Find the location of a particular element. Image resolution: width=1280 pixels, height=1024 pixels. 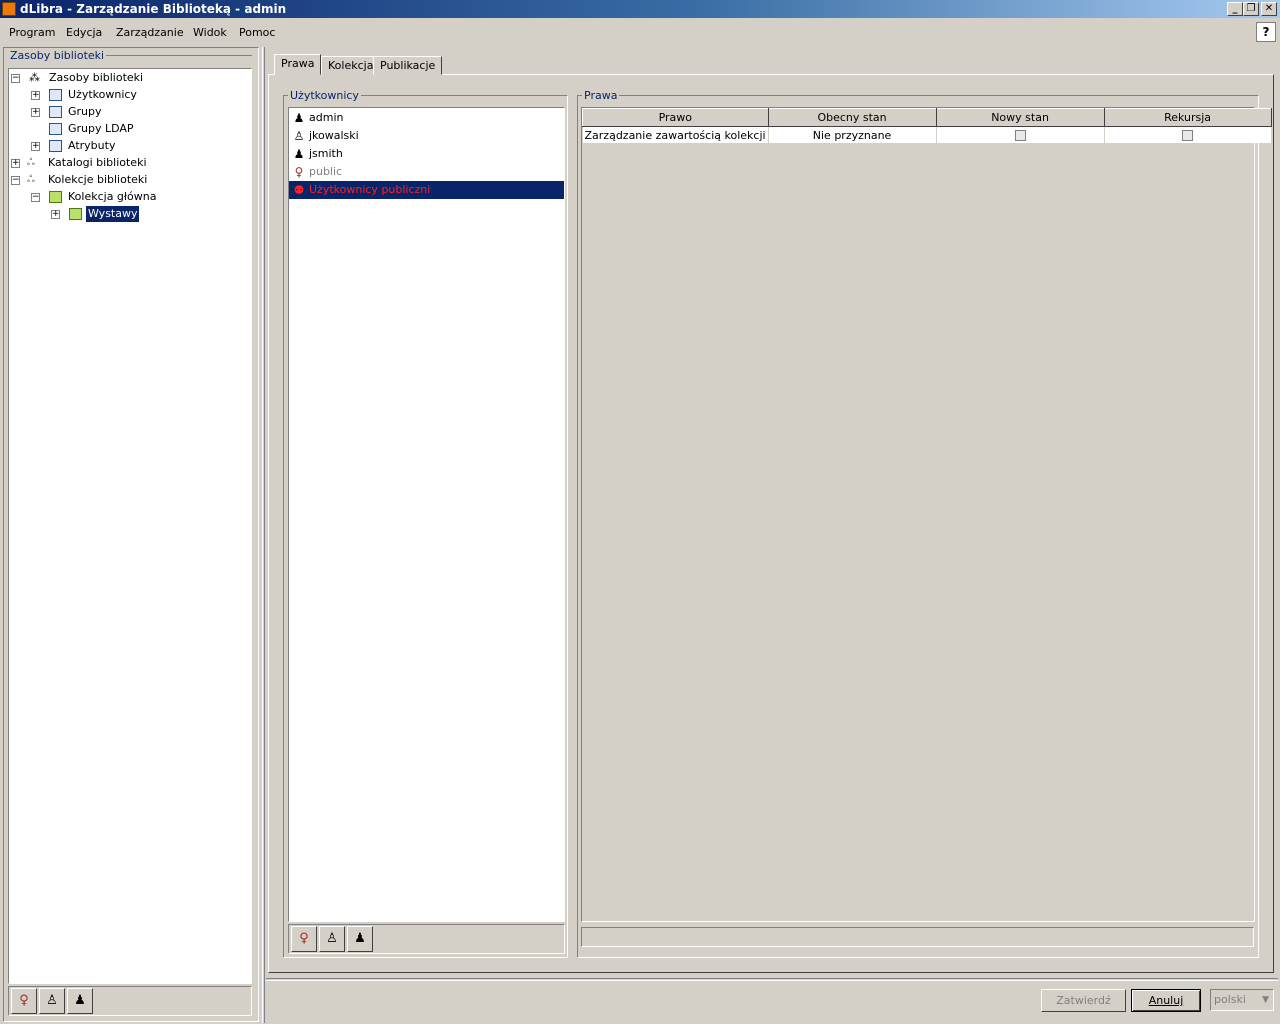

tree-node-label: Zasoby biblioteki is located at coordinates (96, 77).